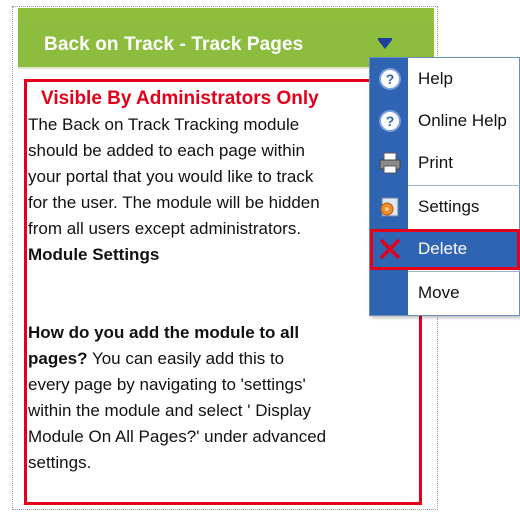 This screenshot has height=517, width=520. I want to click on faq-answer-line: within the module and select ' Display, so click(169, 410).